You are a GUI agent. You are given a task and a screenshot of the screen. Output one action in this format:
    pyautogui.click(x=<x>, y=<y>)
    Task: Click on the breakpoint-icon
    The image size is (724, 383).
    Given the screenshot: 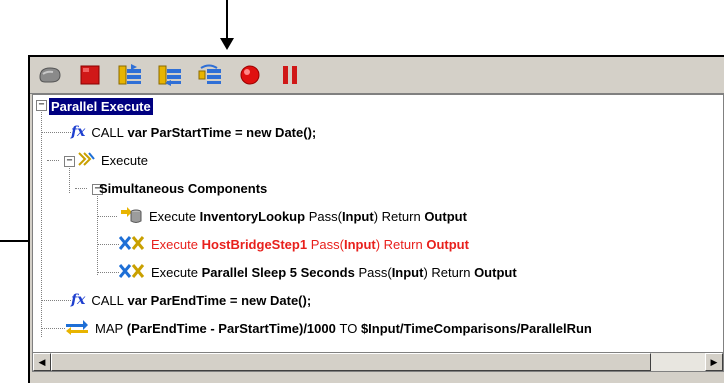 What is the action you would take?
    pyautogui.click(x=250, y=75)
    